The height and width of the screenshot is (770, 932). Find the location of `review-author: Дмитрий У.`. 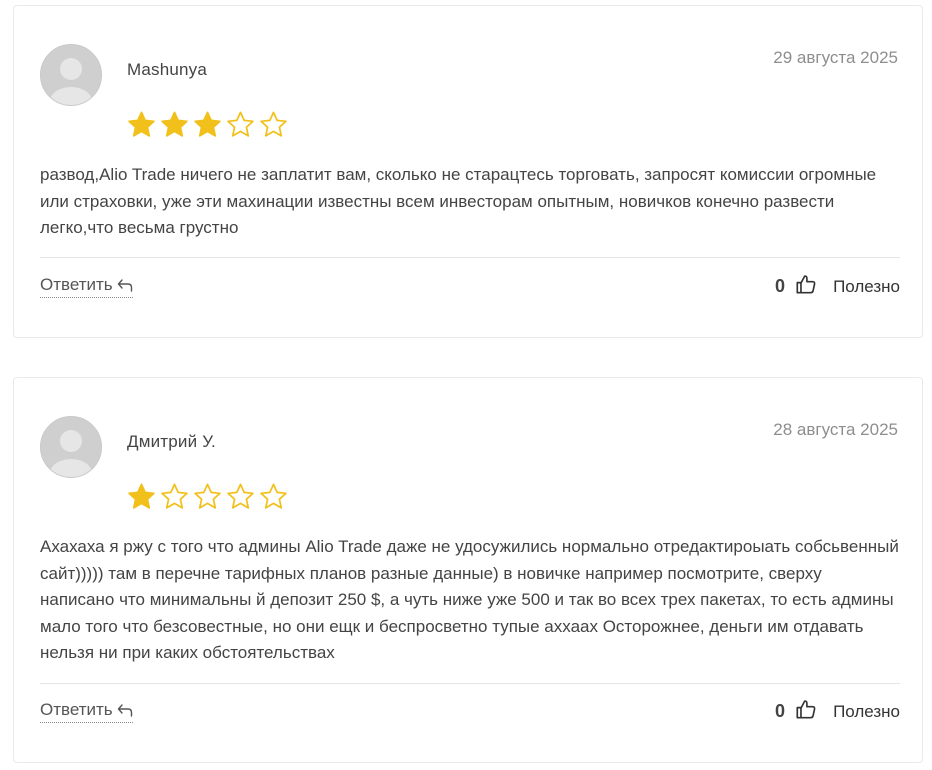

review-author: Дмитрий У. is located at coordinates (171, 441).